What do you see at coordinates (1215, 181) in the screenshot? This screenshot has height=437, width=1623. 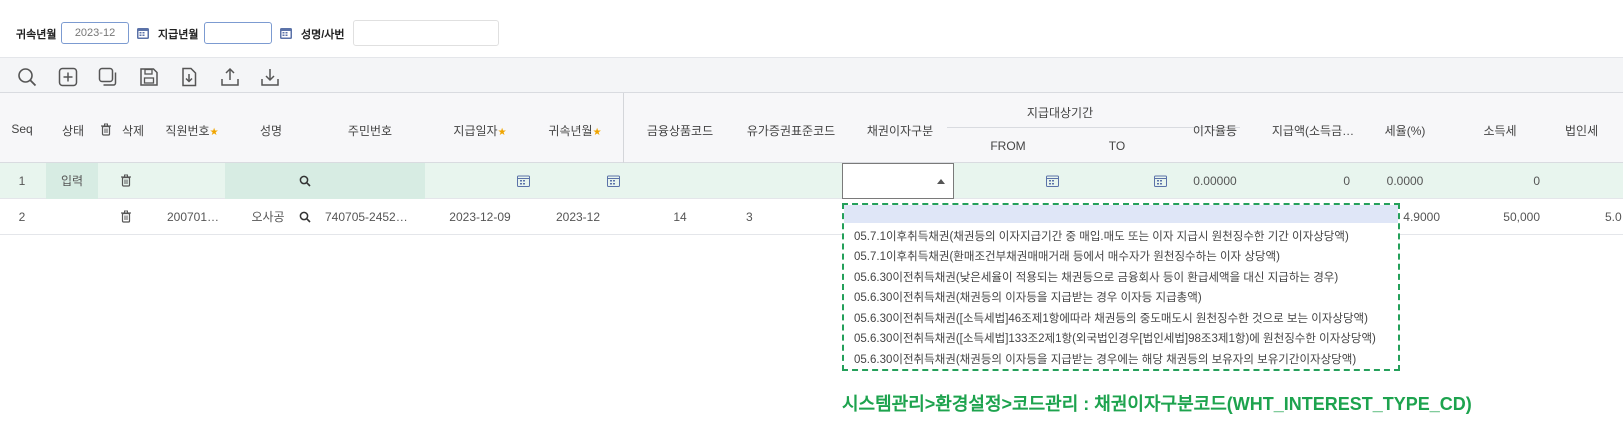 I see `row-interest: 0.00000` at bounding box center [1215, 181].